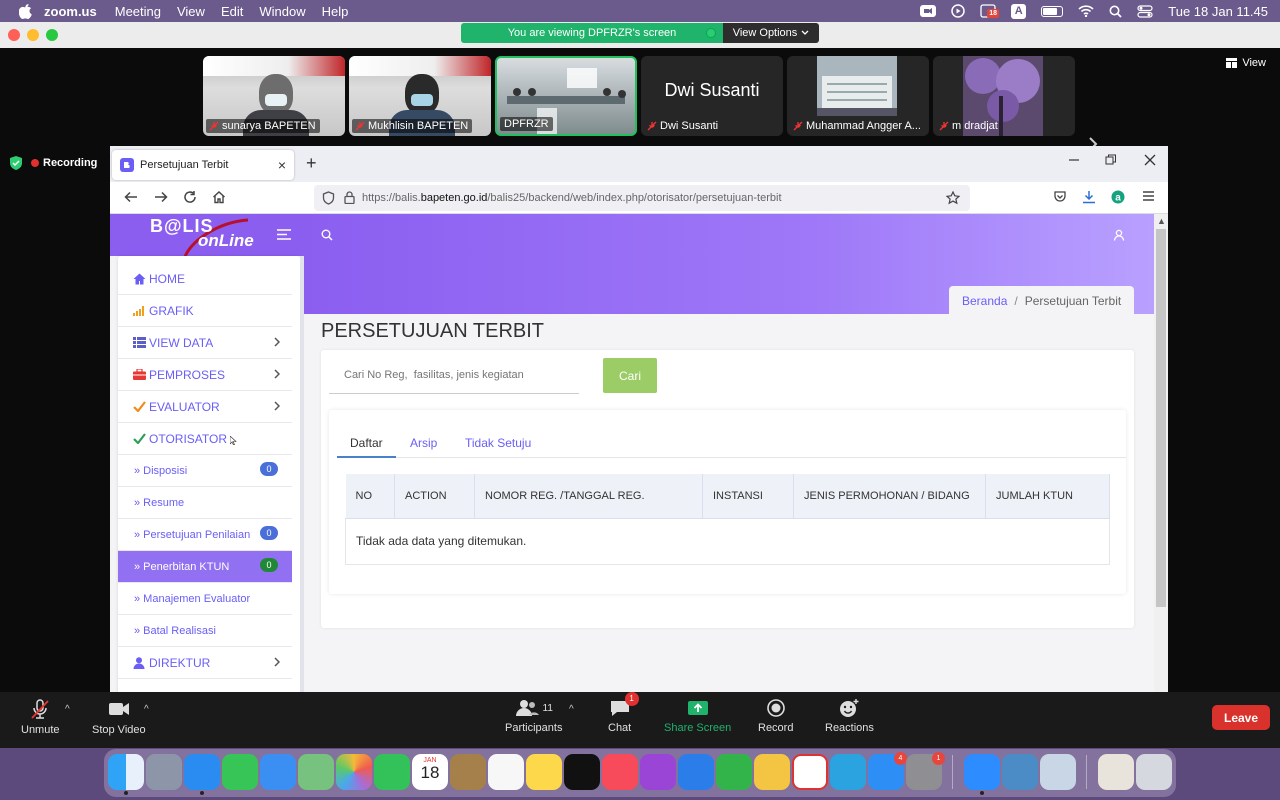 Image resolution: width=1280 pixels, height=800 pixels. I want to click on video-options-caret-icon: ^, so click(146, 709).